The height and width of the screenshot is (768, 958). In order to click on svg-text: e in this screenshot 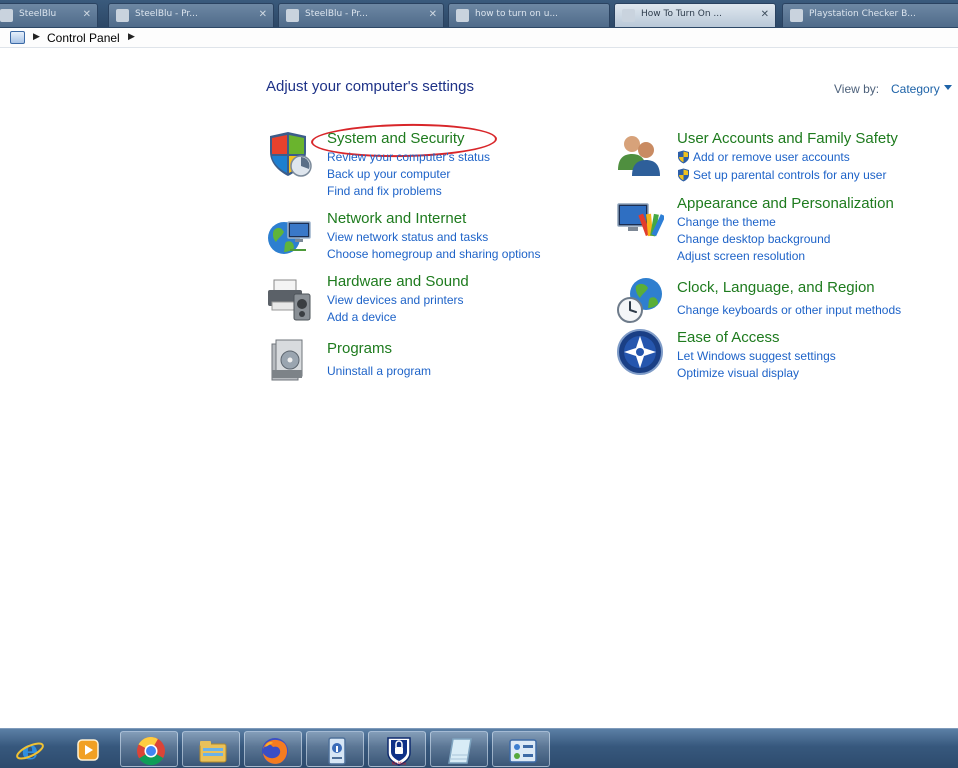, I will do `click(30, 751)`.